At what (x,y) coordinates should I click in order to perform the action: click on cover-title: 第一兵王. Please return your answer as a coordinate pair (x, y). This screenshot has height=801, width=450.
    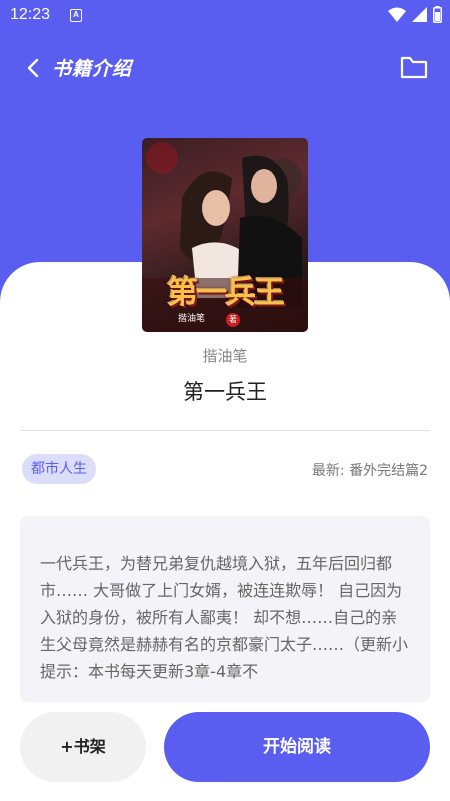
    Looking at the image, I should click on (226, 293).